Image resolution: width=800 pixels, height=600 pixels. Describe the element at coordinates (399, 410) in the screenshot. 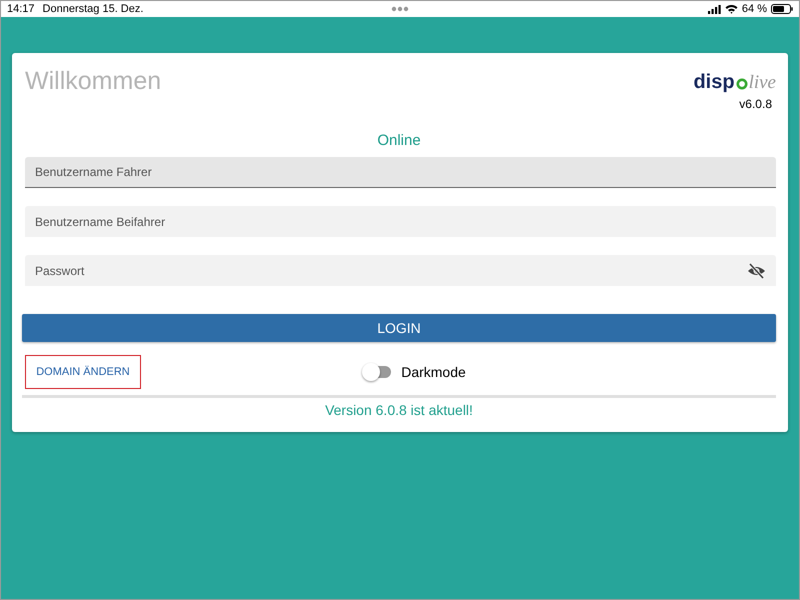

I see `update-status: Version 6.0.8 ist aktuell!` at that location.